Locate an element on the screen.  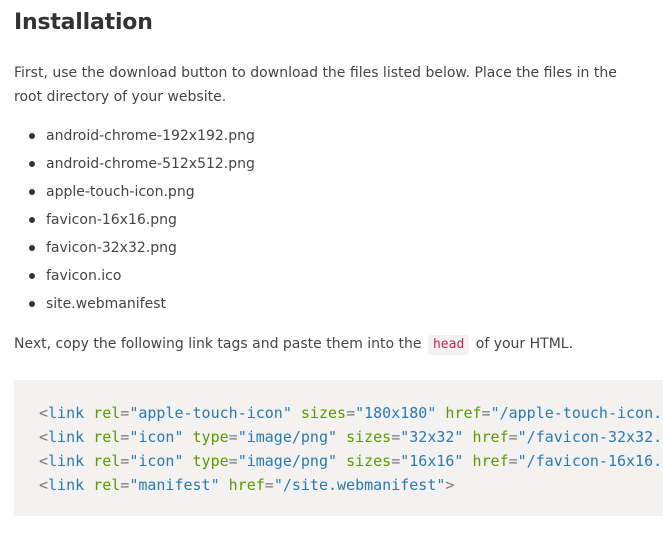
inline-code-head: head is located at coordinates (448, 345).